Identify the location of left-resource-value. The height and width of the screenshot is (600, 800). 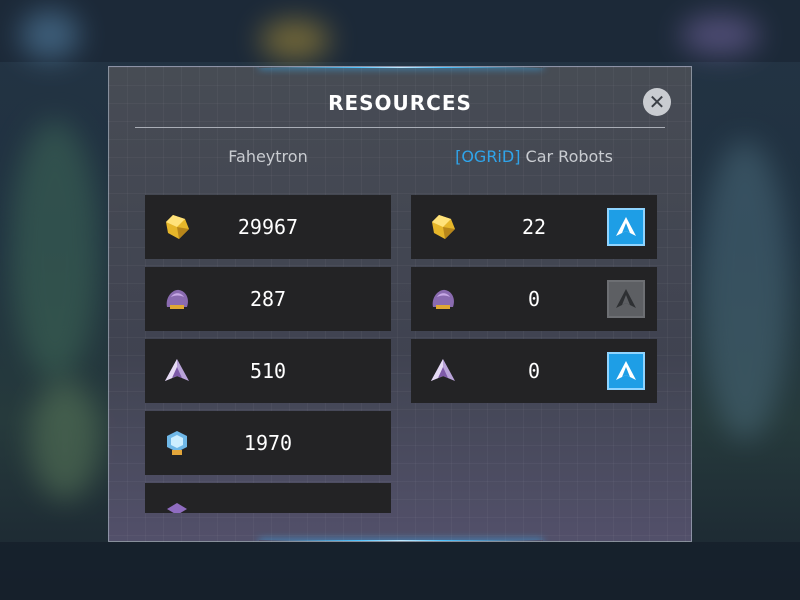
(268, 498).